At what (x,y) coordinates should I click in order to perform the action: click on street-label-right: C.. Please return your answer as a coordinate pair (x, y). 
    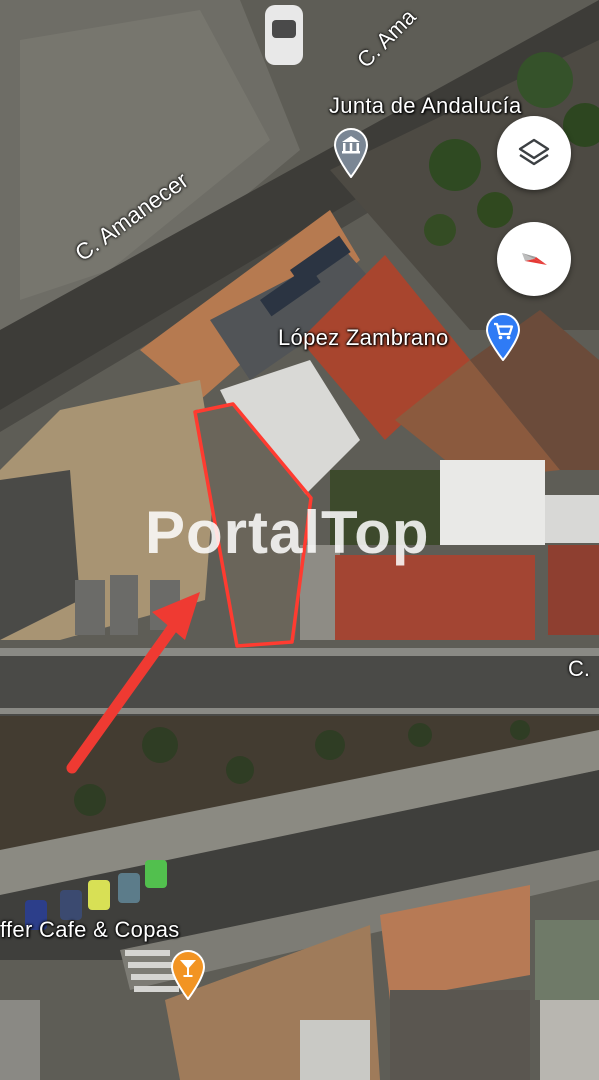
    Looking at the image, I should click on (579, 668).